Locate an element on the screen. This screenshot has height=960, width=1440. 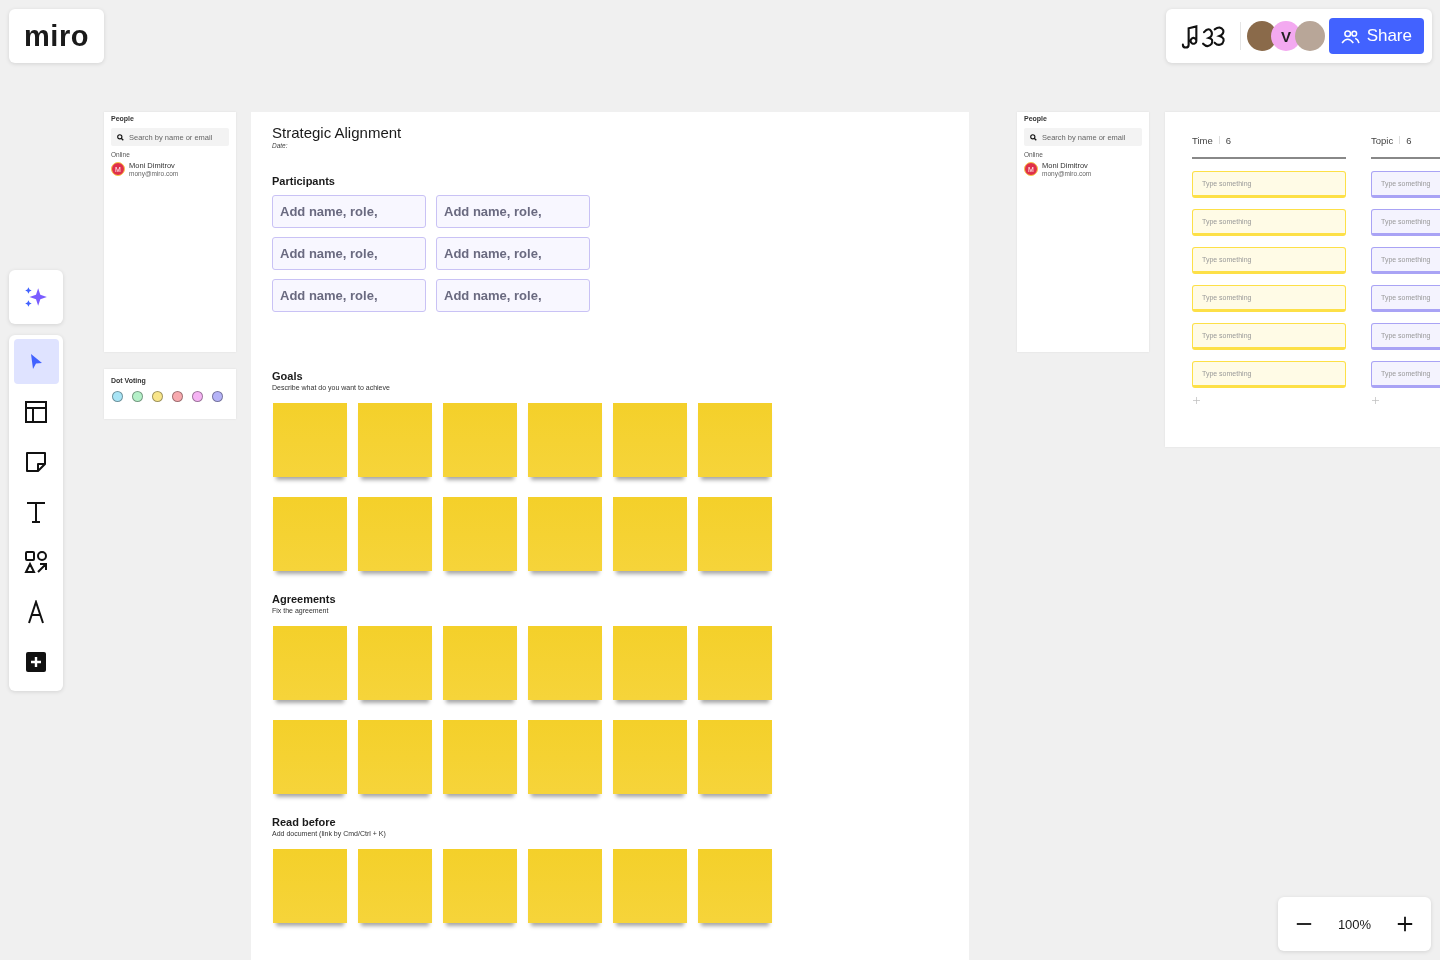
column-title: Time is located at coordinates (1202, 140).